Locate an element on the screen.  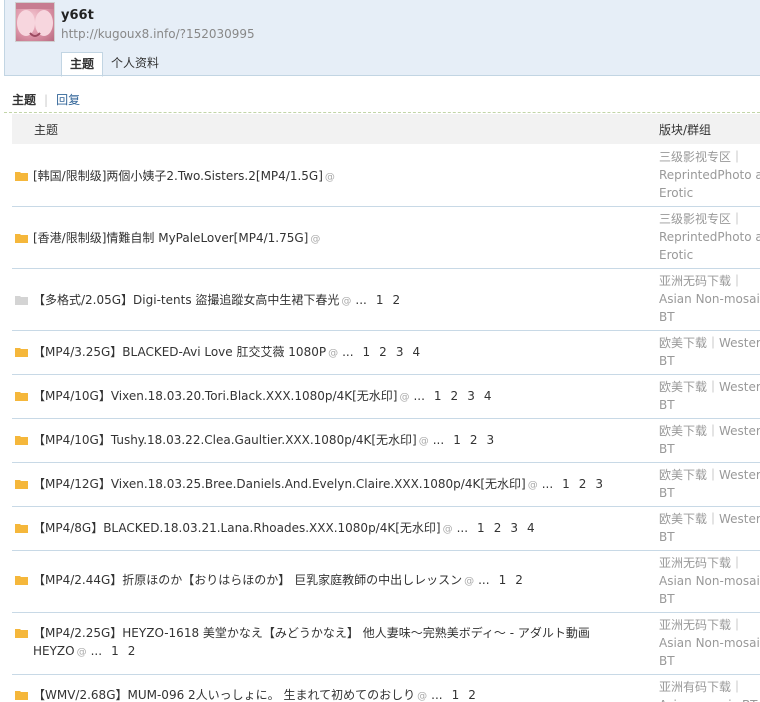
forum-name: 亚洲有码下载｜ Asian mosaic BT is located at coordinates (709, 690).